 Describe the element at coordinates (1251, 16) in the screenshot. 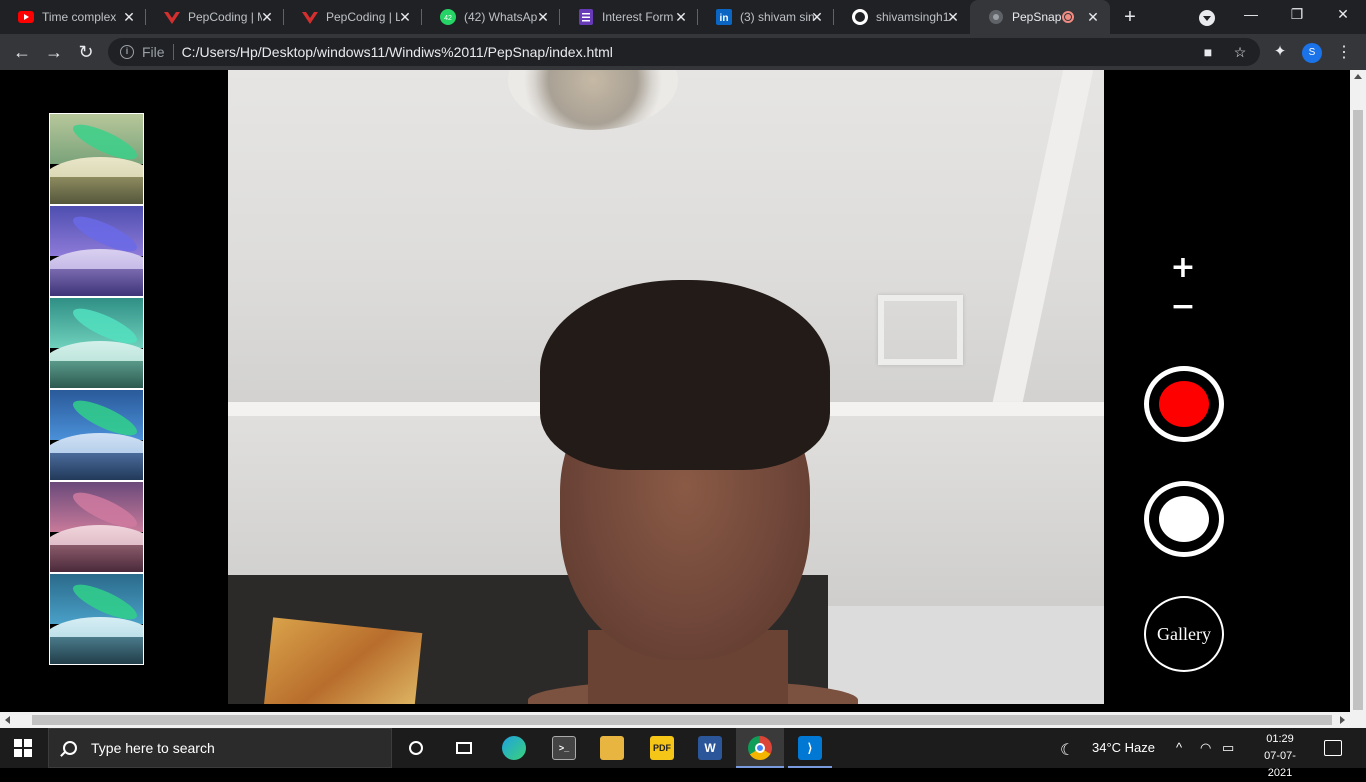

I see `minimize-button: —` at that location.